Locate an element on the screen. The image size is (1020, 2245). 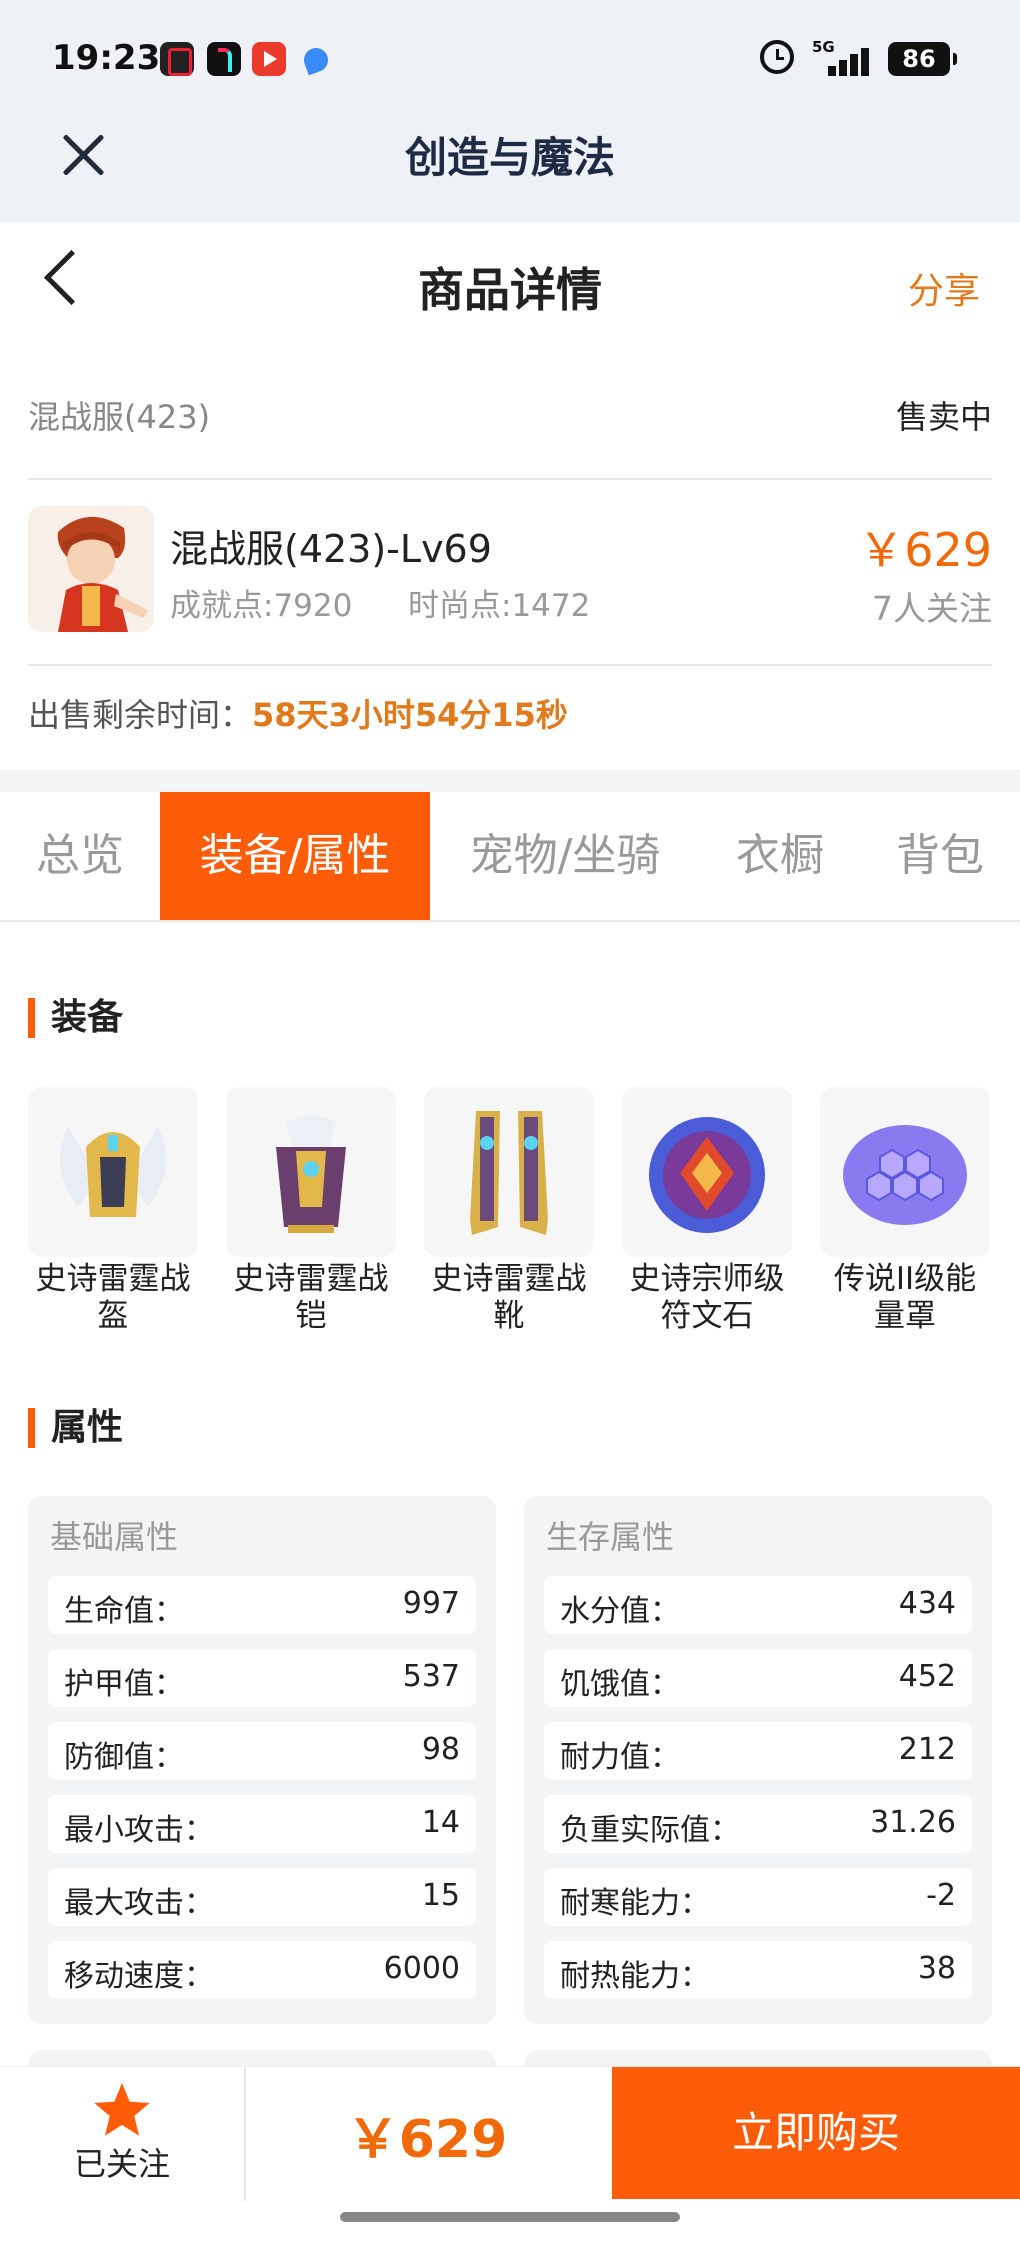
messenger-icon is located at coordinates (317, 59).